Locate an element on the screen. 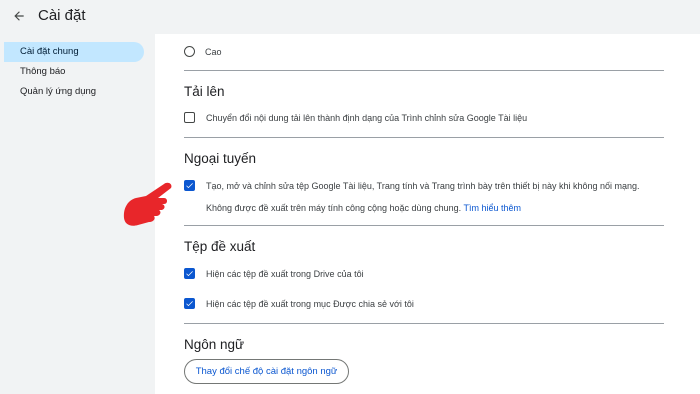 Image resolution: width=700 pixels, height=394 pixels. learn-more-link: Tìm hiểu thêm is located at coordinates (492, 208).